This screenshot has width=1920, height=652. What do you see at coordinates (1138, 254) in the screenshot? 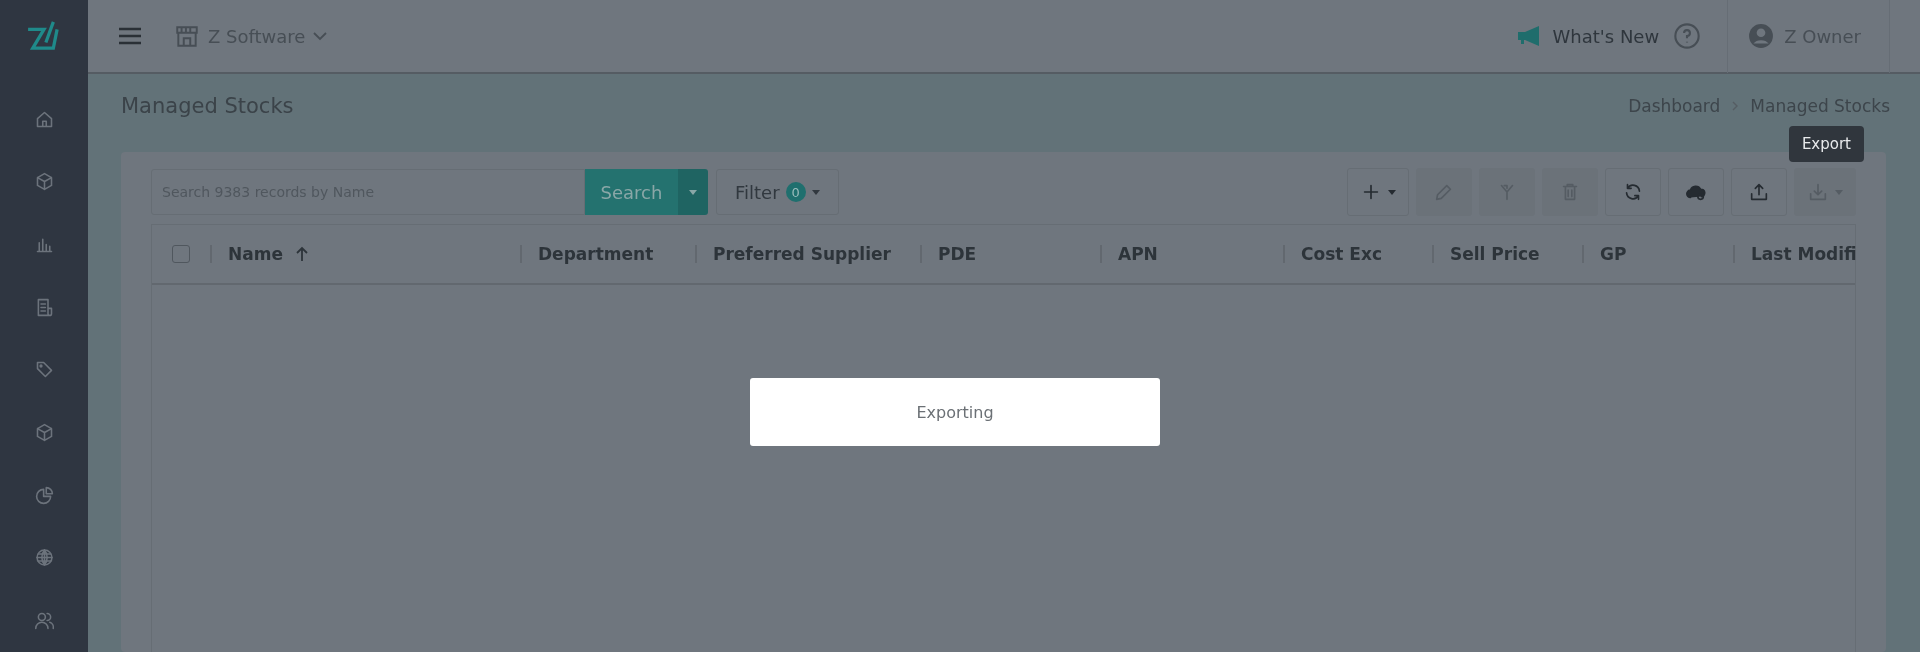
I see `column-header: APN` at bounding box center [1138, 254].